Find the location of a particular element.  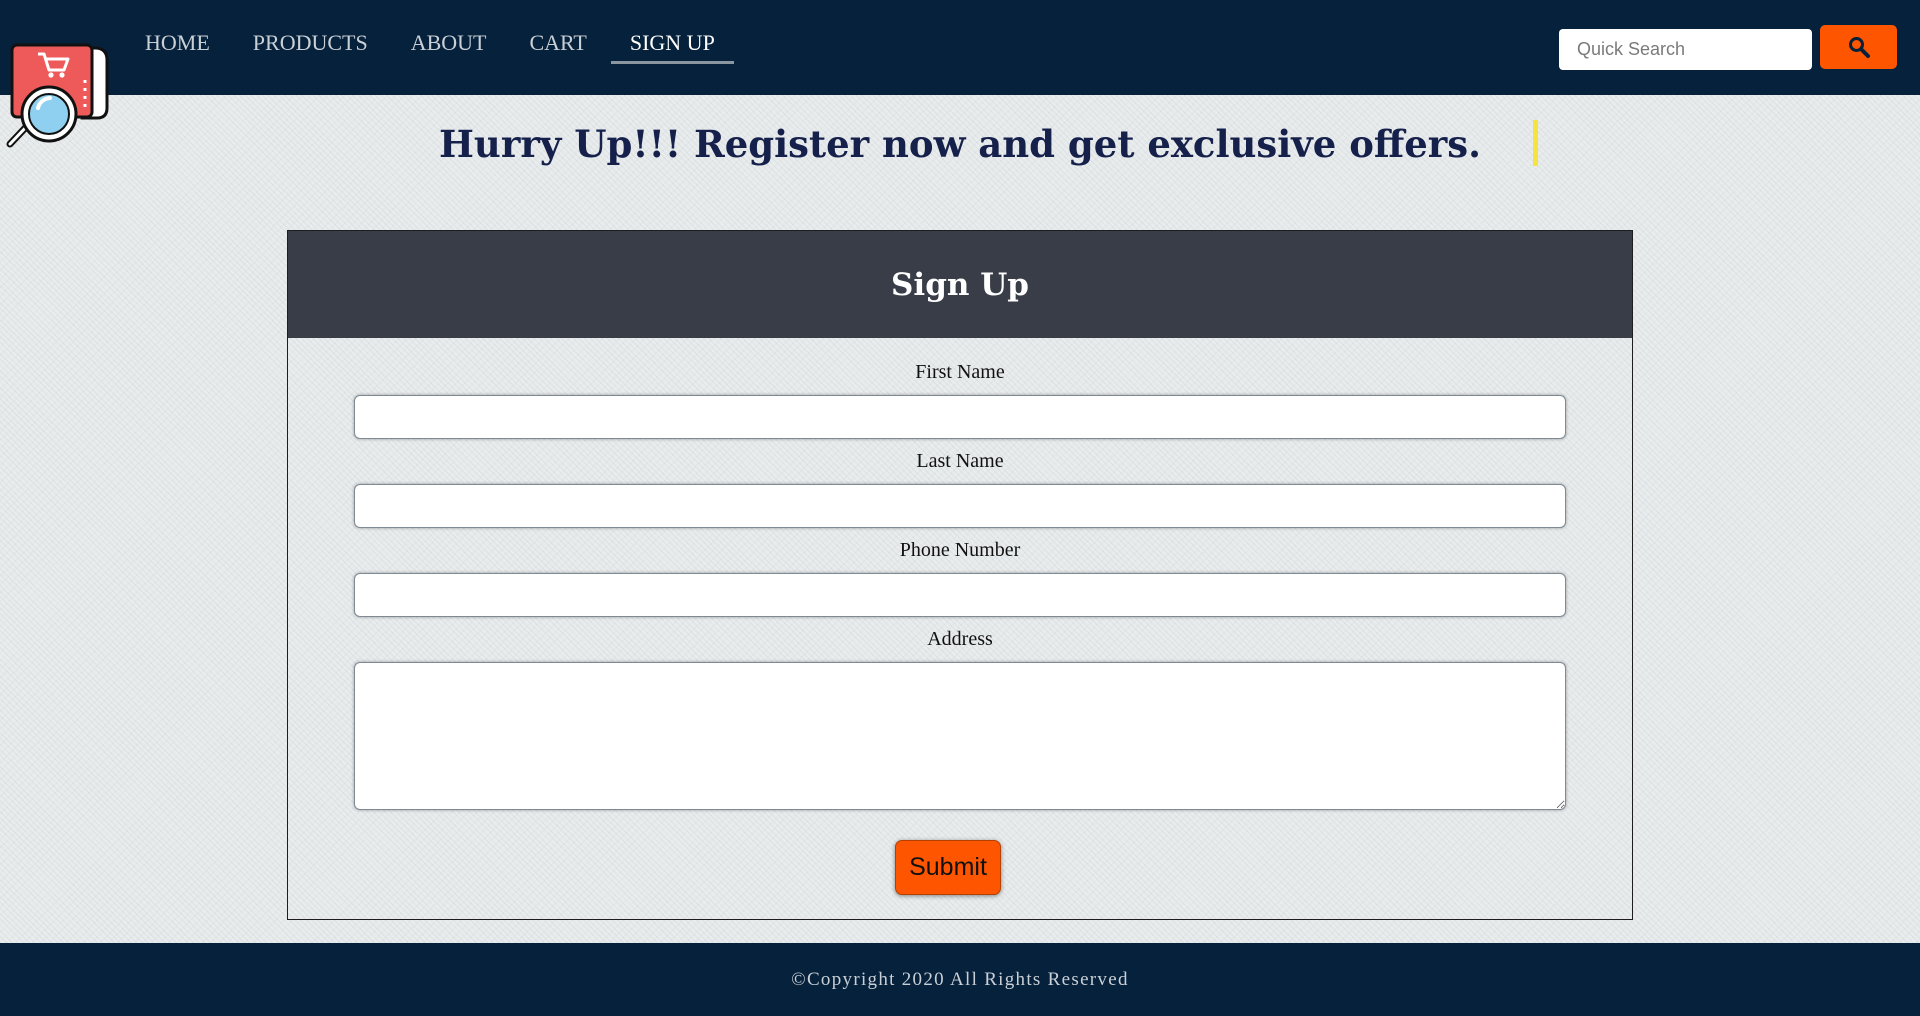

nav-home: HOME is located at coordinates (177, 47).